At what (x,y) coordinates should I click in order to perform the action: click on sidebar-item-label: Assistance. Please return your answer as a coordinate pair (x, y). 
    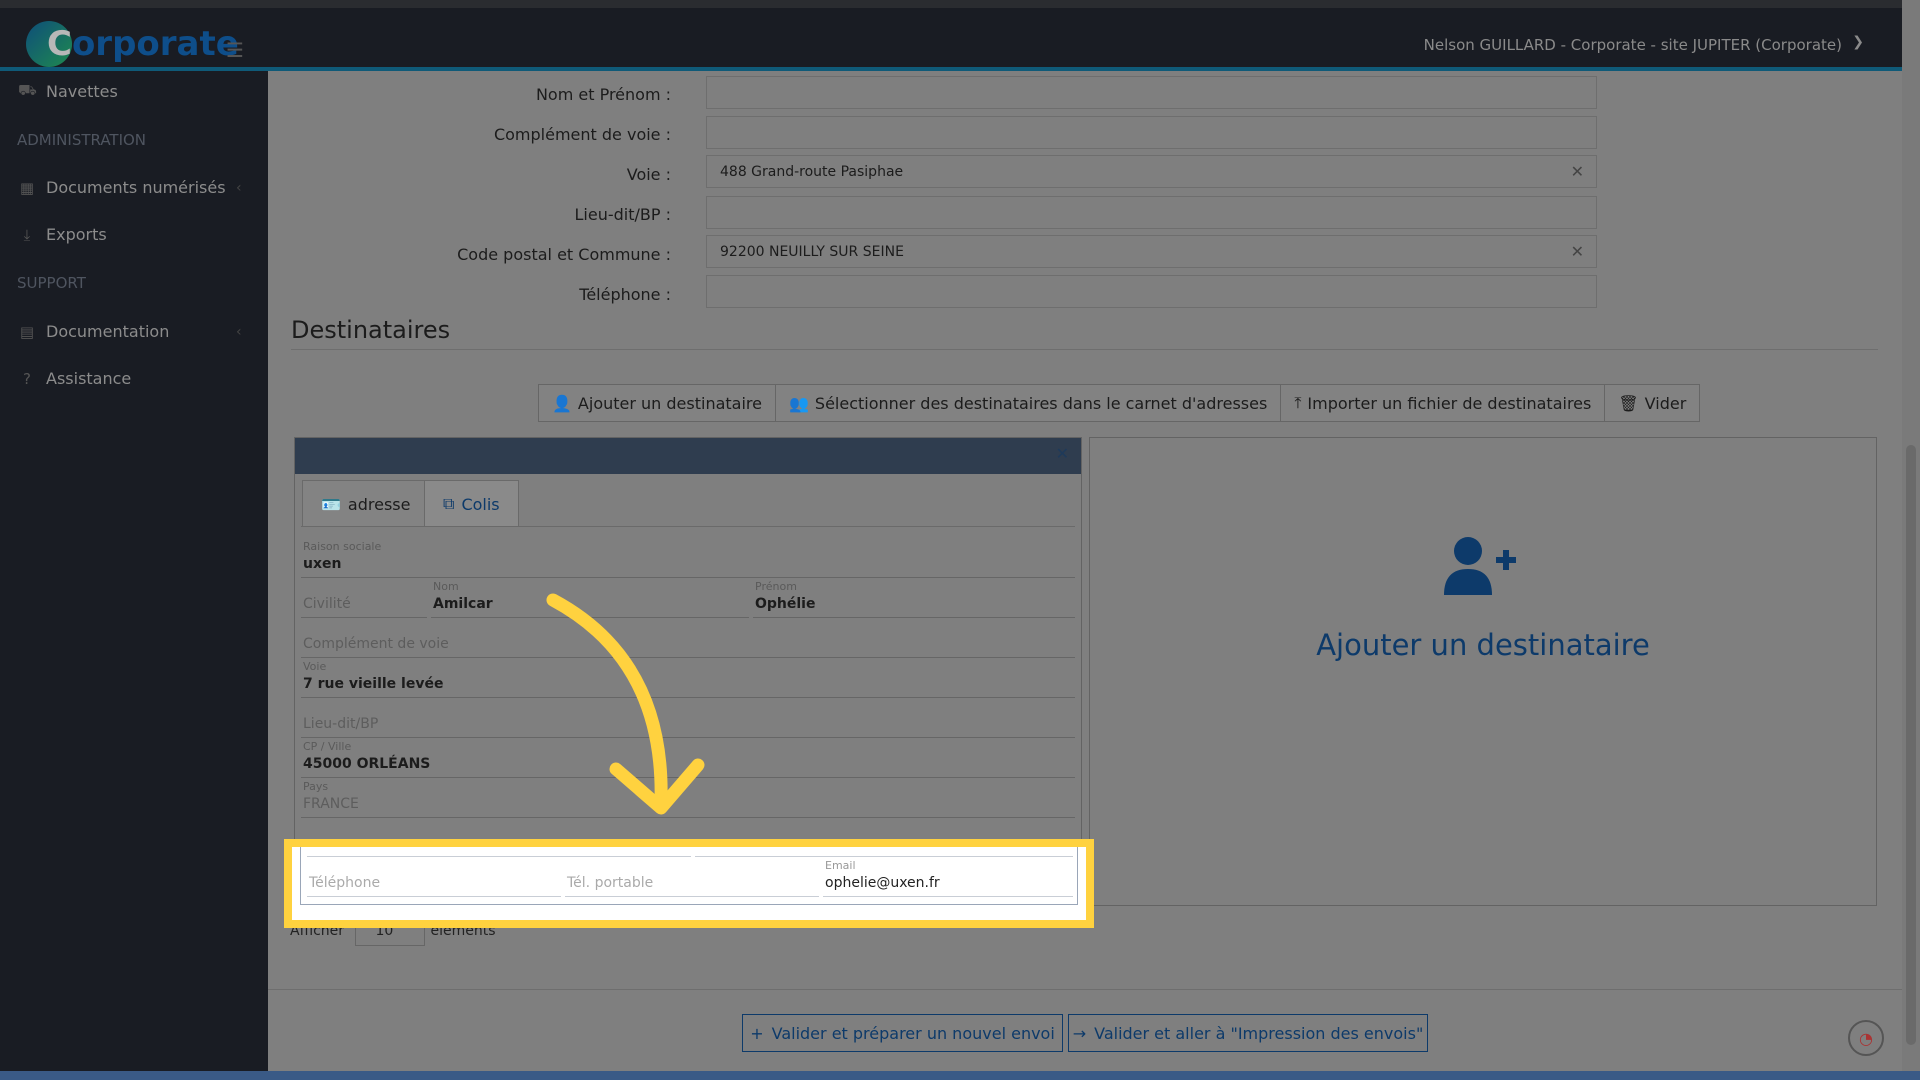
    Looking at the image, I should click on (89, 378).